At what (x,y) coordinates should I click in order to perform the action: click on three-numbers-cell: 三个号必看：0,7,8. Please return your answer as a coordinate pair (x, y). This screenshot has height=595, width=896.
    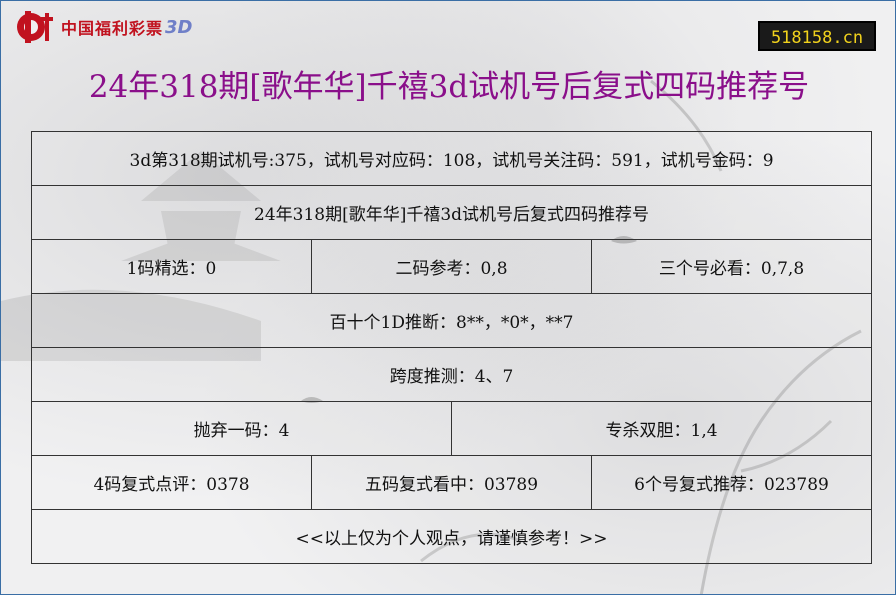
    Looking at the image, I should click on (731, 266).